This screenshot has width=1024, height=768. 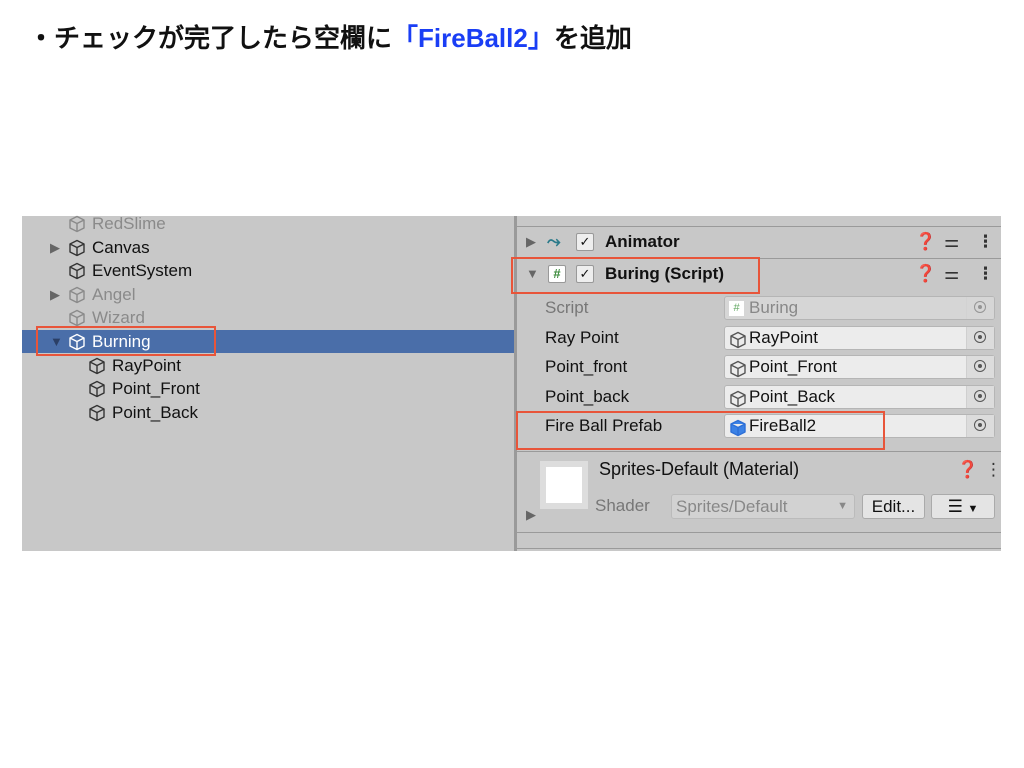 What do you see at coordinates (792, 396) in the screenshot?
I see `field-value: Point_Back` at bounding box center [792, 396].